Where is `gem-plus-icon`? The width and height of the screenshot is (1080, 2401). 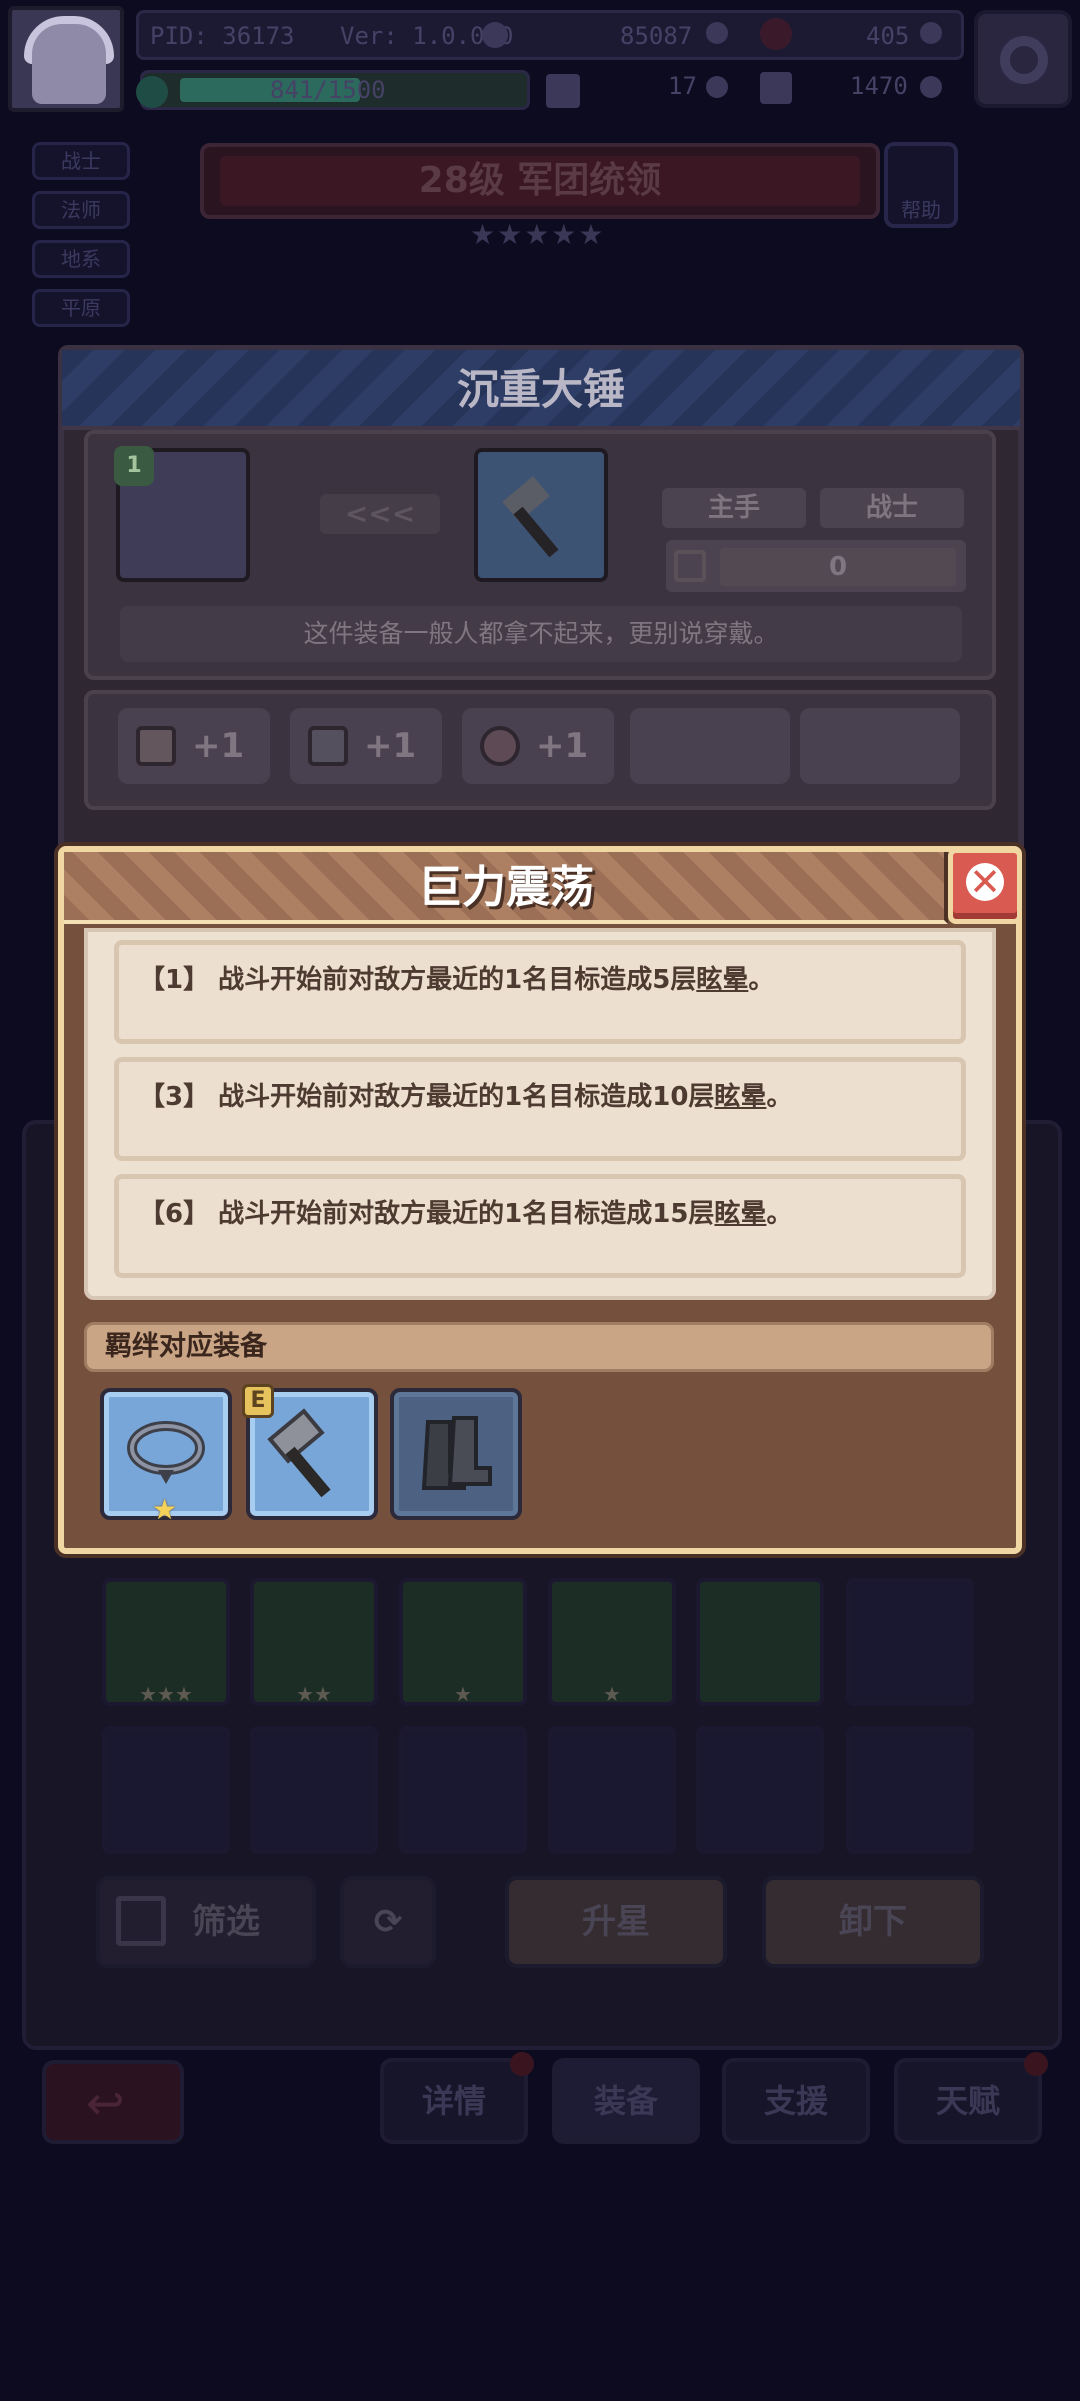 gem-plus-icon is located at coordinates (931, 33).